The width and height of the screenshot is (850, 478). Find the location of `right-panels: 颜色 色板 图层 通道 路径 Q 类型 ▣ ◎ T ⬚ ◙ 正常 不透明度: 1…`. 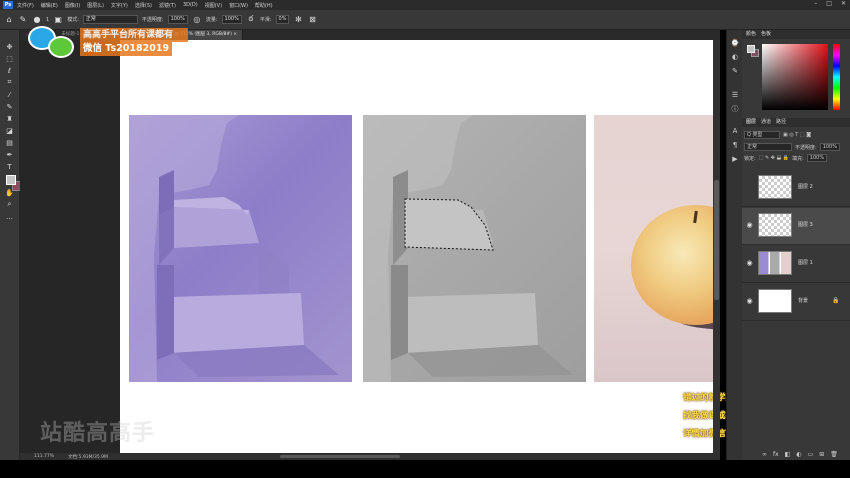

right-panels: 颜色 色板 图层 通道 路径 Q 类型 ▣ ◎ T ⬚ ◙ 正常 不透明度: 1… is located at coordinates (796, 245).